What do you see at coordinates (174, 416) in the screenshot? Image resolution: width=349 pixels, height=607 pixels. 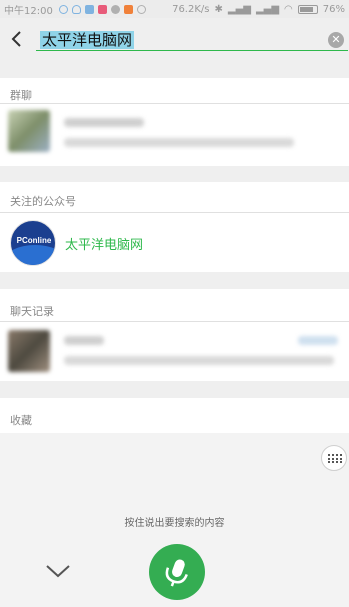 I see `favorites-section` at bounding box center [174, 416].